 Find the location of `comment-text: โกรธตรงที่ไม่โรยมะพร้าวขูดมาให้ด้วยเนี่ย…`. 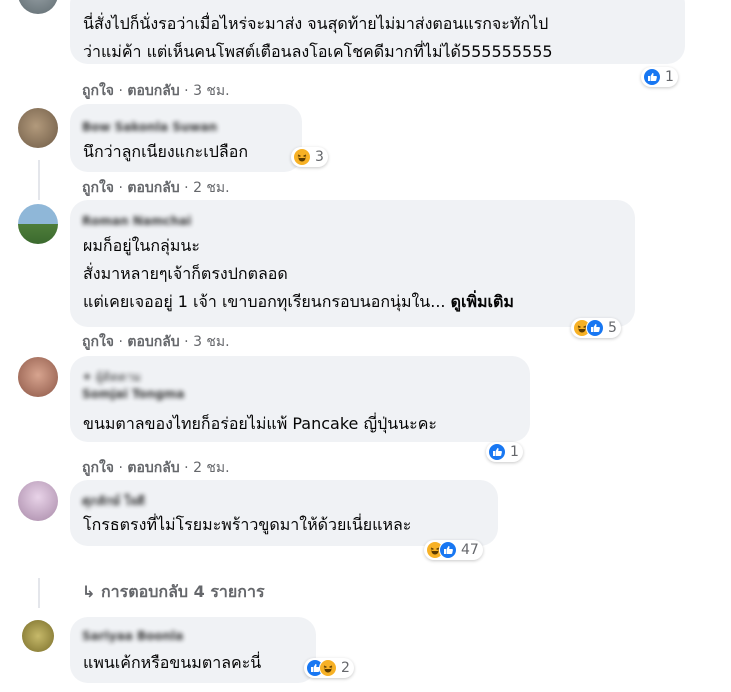

comment-text: โกรธตรงที่ไม่โรยมะพร้าวขูดมาให้ด้วยเนี่ย… is located at coordinates (247, 524).